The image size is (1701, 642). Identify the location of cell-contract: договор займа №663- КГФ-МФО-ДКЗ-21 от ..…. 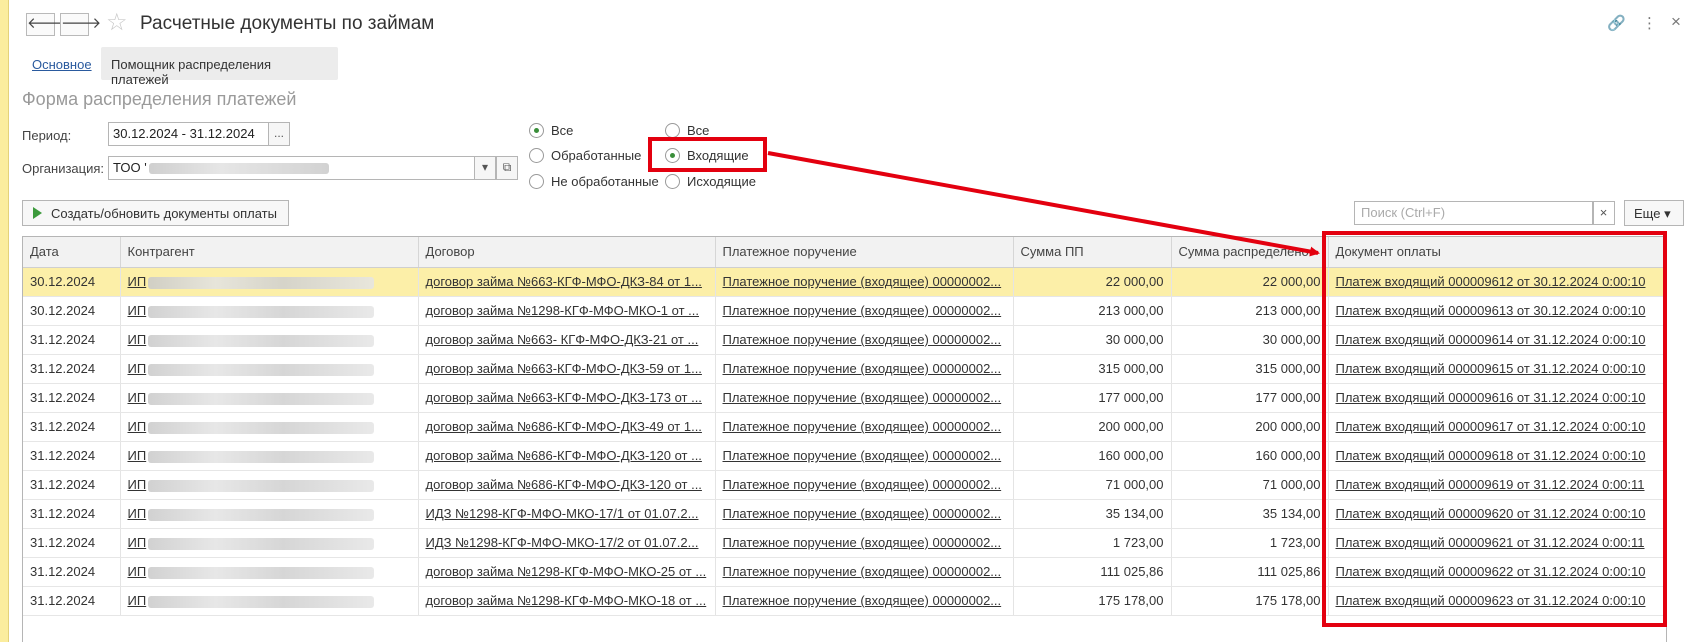
(567, 340).